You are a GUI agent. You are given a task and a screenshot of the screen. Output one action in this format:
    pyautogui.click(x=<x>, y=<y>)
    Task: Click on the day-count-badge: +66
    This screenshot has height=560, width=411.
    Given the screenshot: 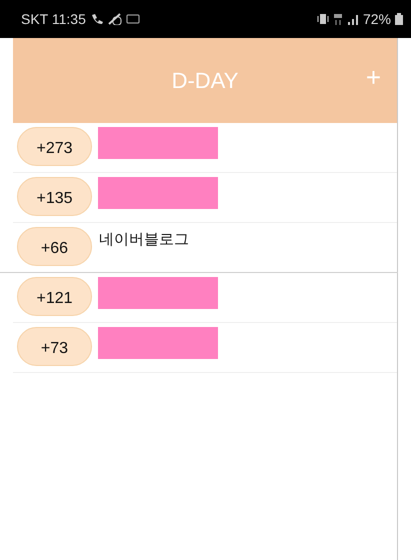 What is the action you would take?
    pyautogui.click(x=54, y=246)
    